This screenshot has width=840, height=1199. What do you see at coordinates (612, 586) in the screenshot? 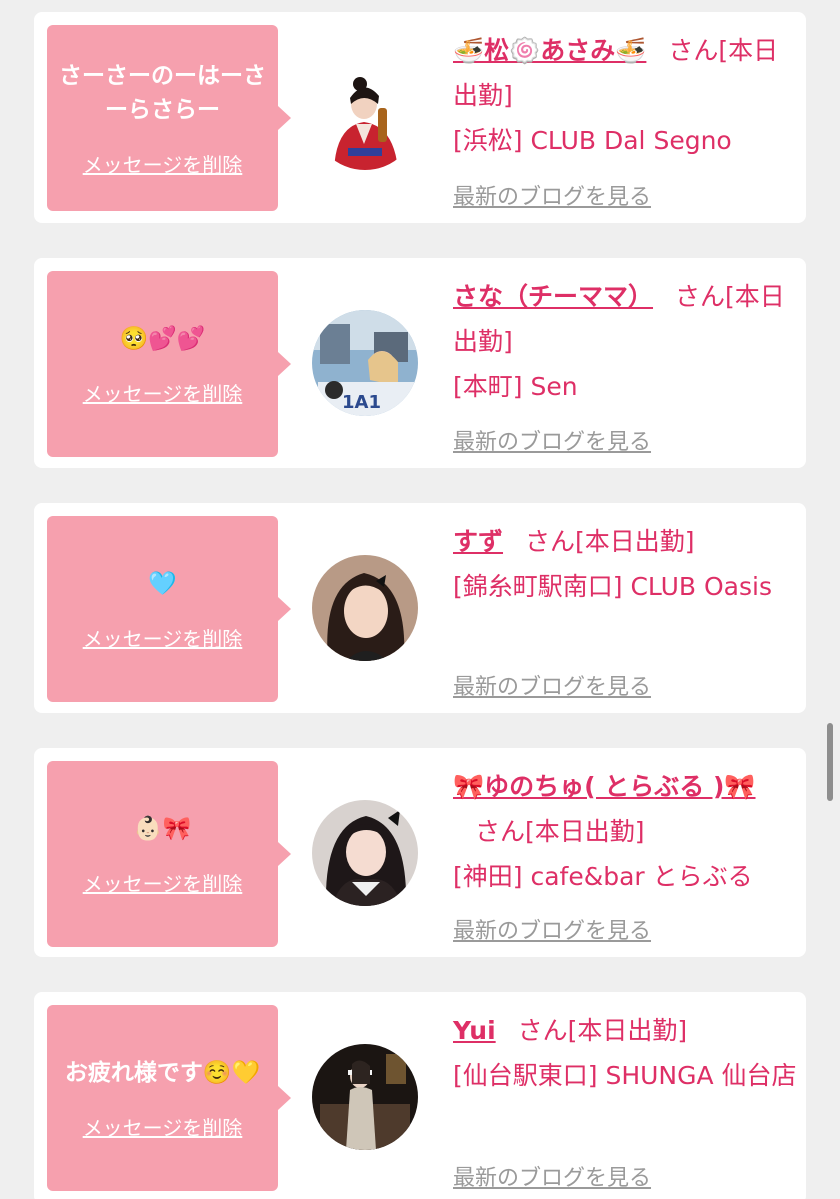
I see `store-name: [錦糸町駅南口] CLUB Oasis` at bounding box center [612, 586].